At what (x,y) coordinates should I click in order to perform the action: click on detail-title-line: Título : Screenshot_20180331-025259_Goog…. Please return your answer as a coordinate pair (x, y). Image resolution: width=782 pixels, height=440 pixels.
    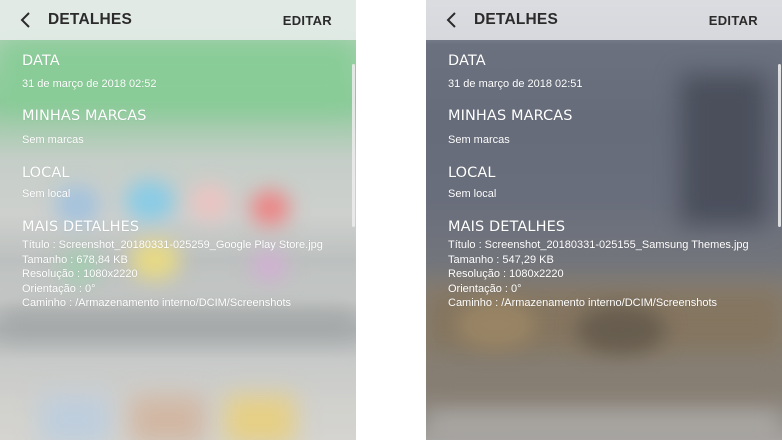
    Looking at the image, I should click on (172, 245).